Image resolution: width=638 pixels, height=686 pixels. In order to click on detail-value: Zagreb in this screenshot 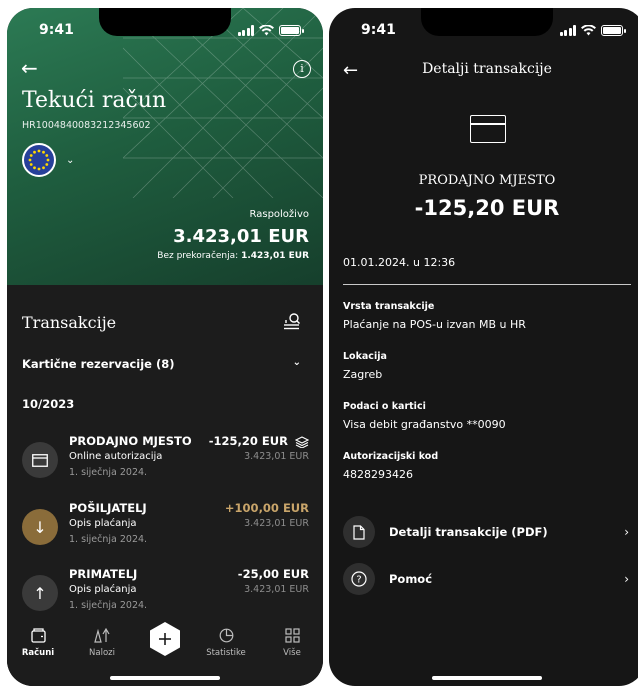, I will do `click(363, 374)`.